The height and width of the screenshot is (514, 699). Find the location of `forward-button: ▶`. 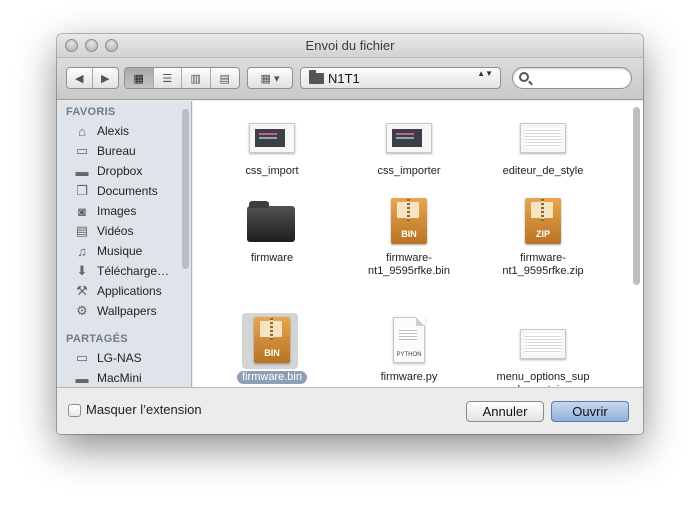

forward-button: ▶ is located at coordinates (105, 78).